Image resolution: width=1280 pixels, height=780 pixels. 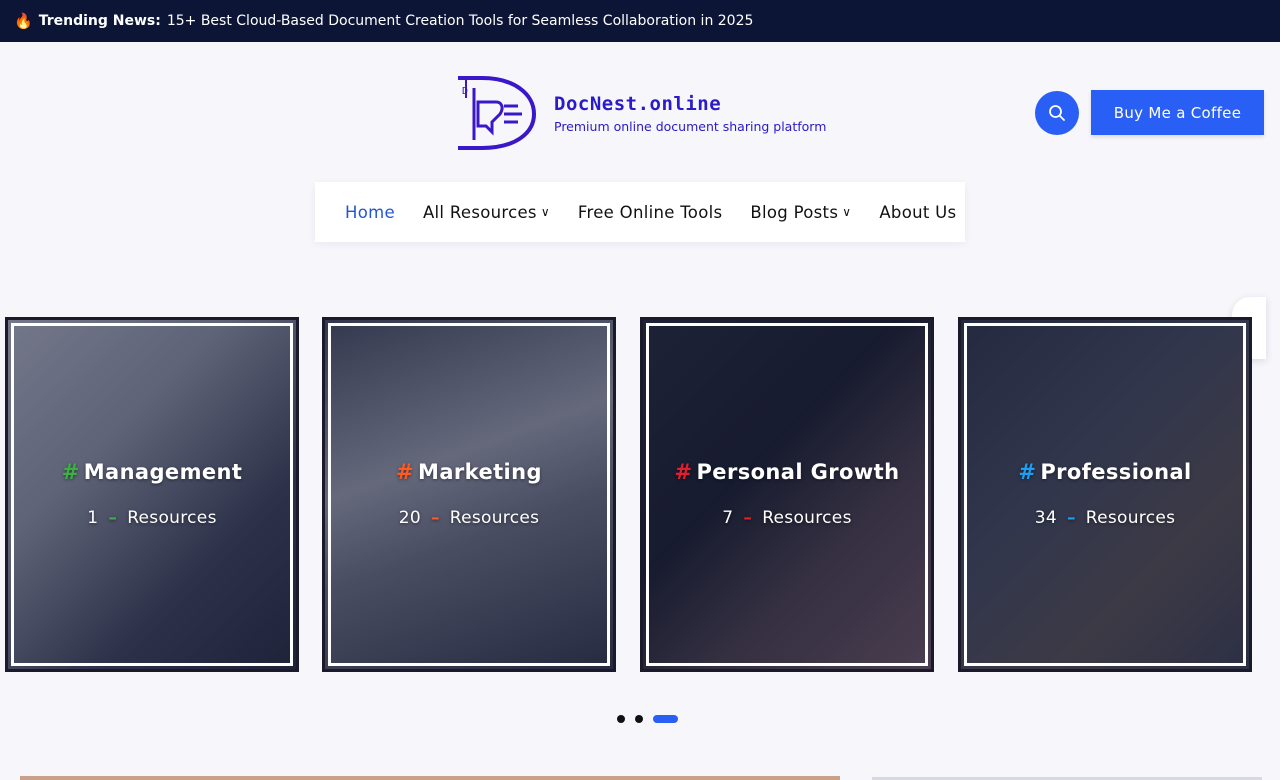 I want to click on category-name: Personal Growth, so click(x=798, y=472).